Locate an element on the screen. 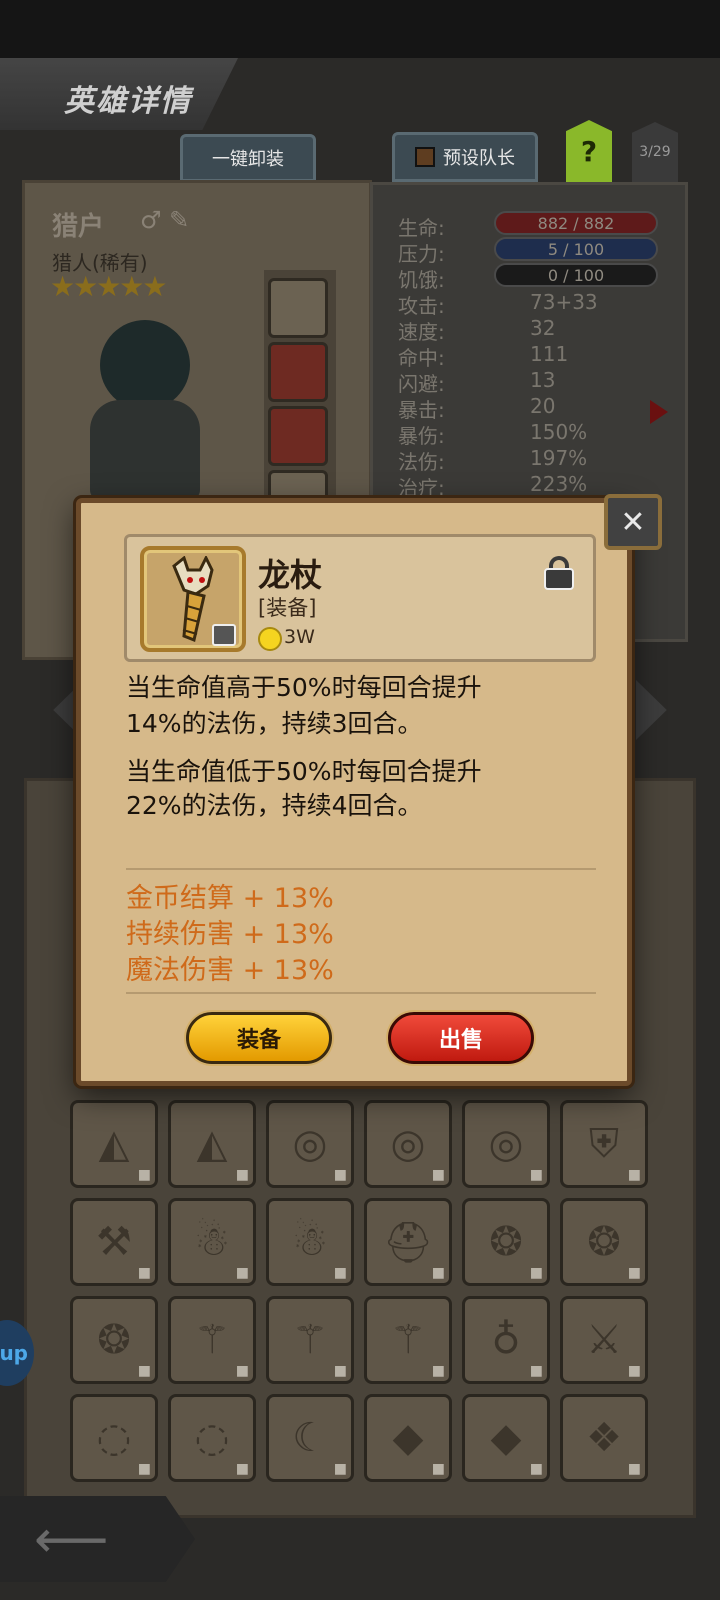 Image resolution: width=720 pixels, height=1600 pixels. inventory-item: ⛑ ■ is located at coordinates (408, 1242).